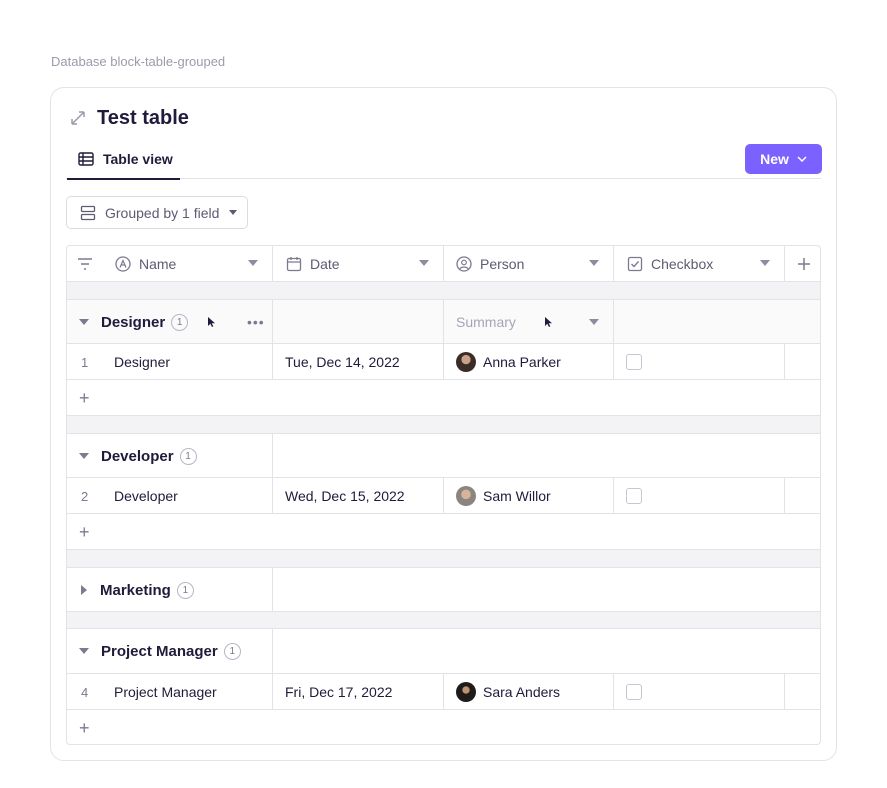  What do you see at coordinates (137, 456) in the screenshot?
I see `group-title-text: Developer` at bounding box center [137, 456].